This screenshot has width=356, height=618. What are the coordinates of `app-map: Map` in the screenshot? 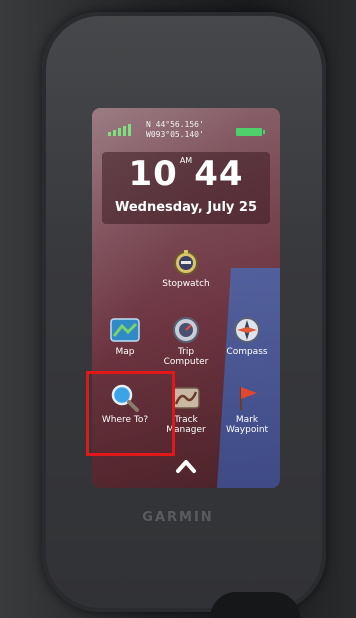 It's located at (125, 336).